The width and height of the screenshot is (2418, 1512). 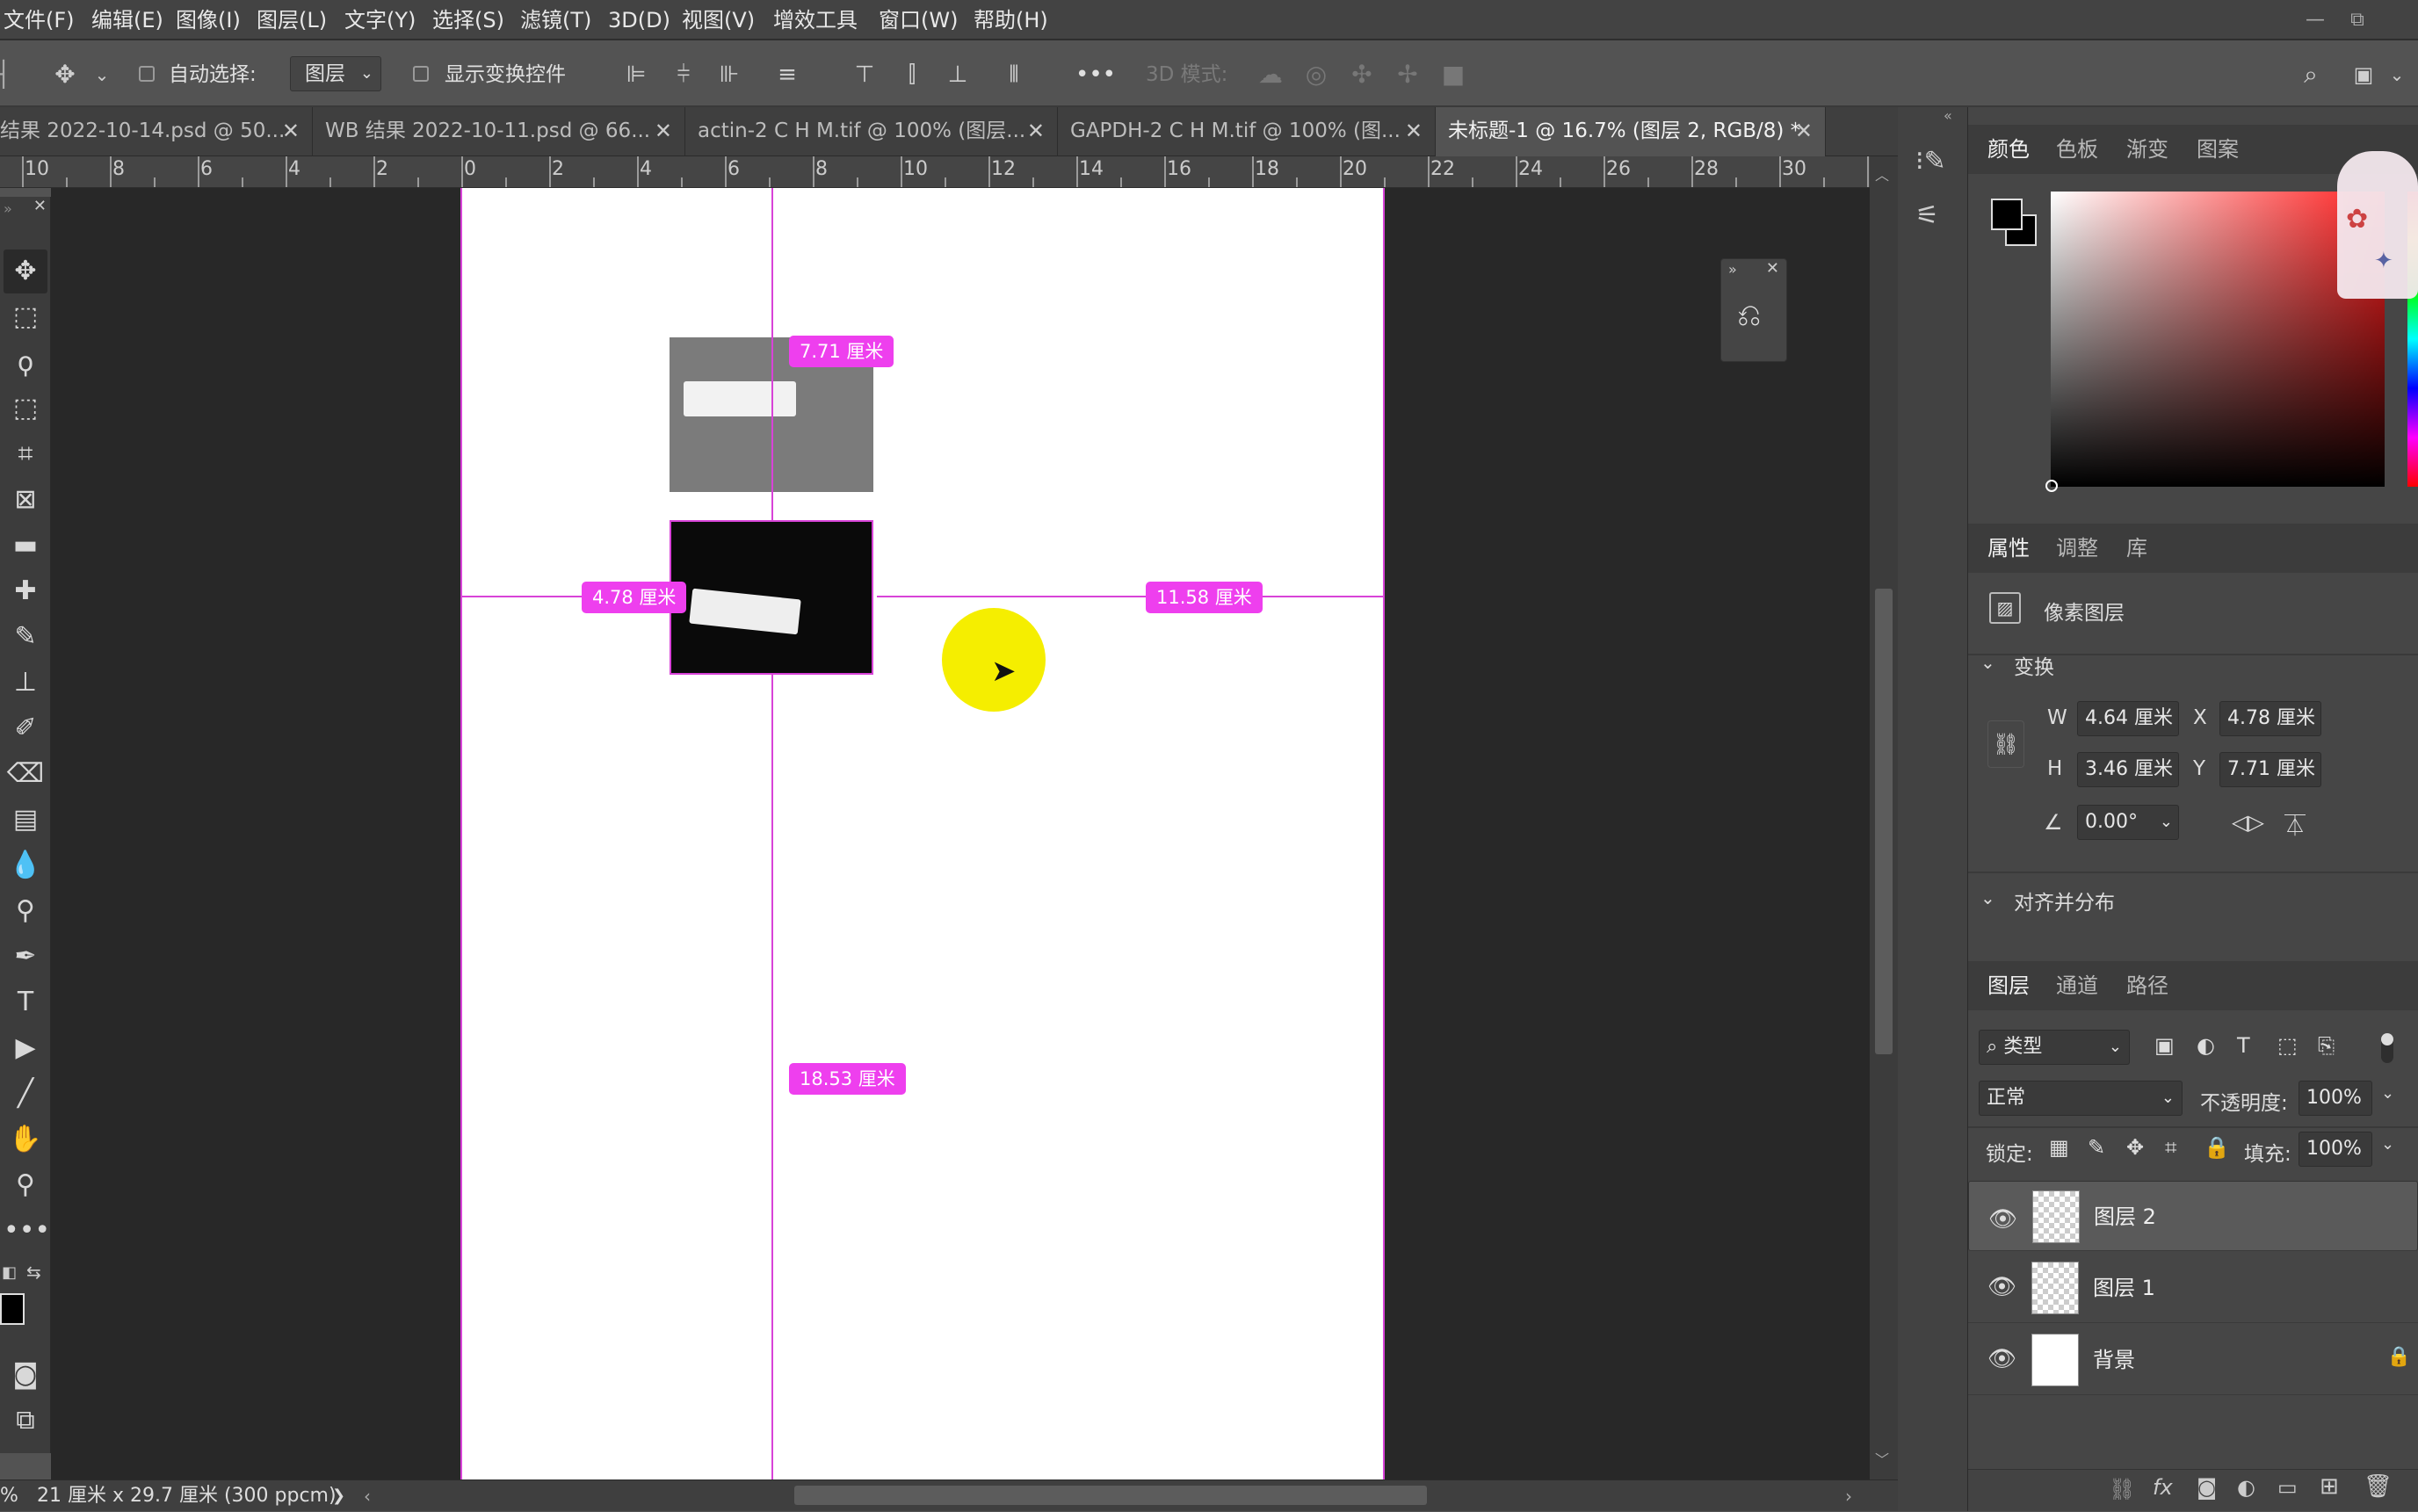 What do you see at coordinates (2315, 20) in the screenshot?
I see `window-minimize-button: —` at bounding box center [2315, 20].